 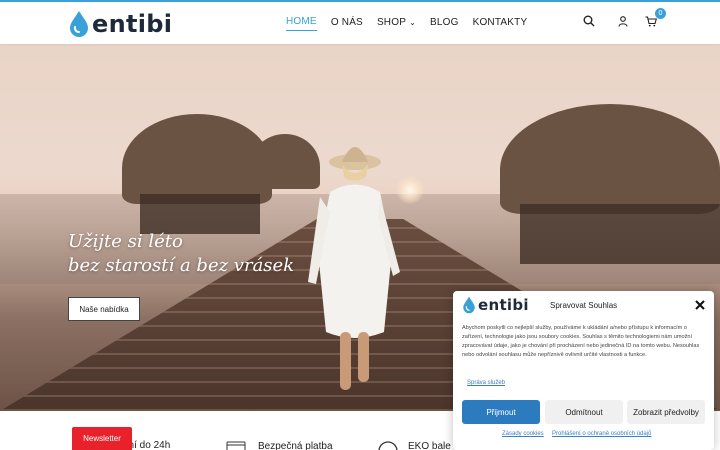 What do you see at coordinates (700, 305) in the screenshot?
I see `close-icon` at bounding box center [700, 305].